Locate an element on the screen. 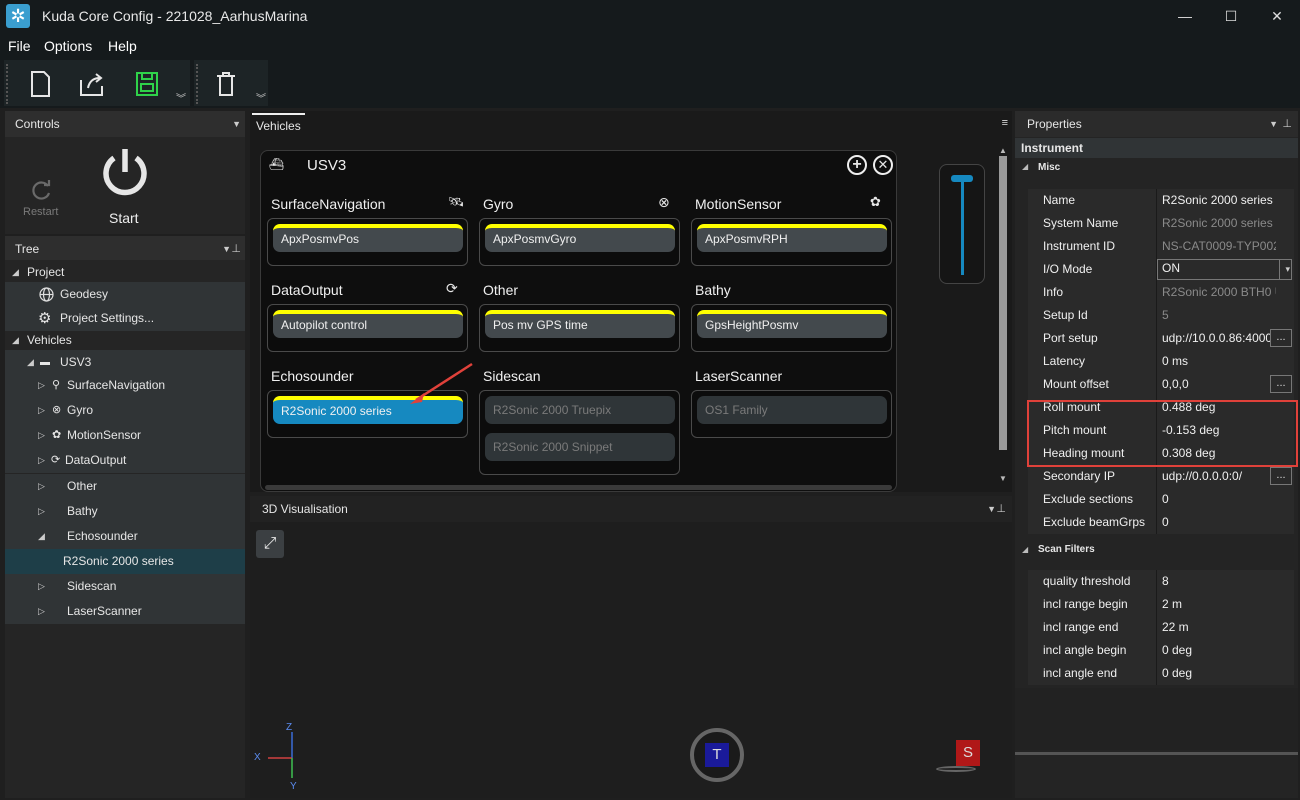 The image size is (1300, 800). property-value: 0 is located at coordinates (1219, 522).